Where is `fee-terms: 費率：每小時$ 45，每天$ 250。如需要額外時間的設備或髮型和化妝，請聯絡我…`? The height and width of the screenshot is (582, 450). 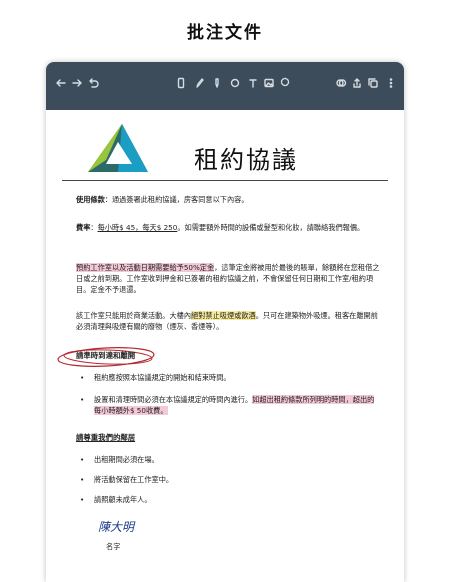
fee-terms: 費率：每小時$ 45，每天$ 250。如需要額外時間的設備或髮型和化妝，請聯絡我… is located at coordinates (220, 227).